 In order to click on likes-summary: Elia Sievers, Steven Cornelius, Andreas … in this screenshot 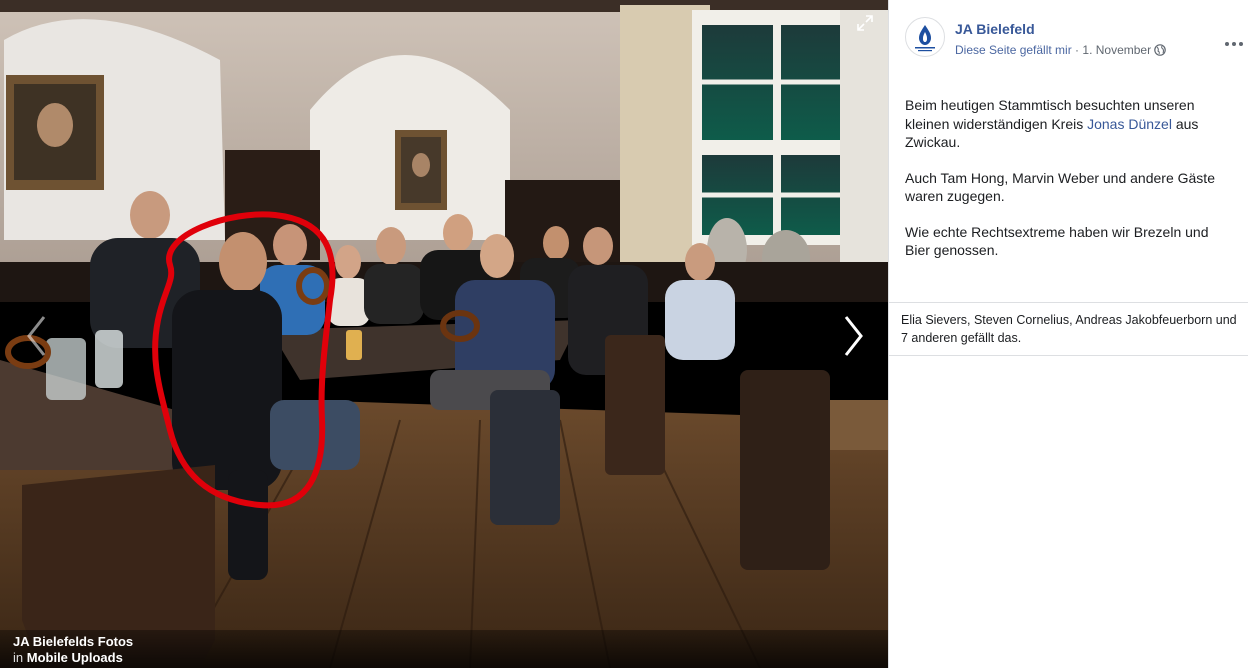, I will do `click(1071, 329)`.